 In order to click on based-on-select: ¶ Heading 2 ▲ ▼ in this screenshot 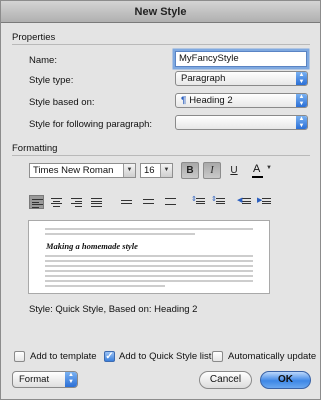, I will do `click(241, 100)`.